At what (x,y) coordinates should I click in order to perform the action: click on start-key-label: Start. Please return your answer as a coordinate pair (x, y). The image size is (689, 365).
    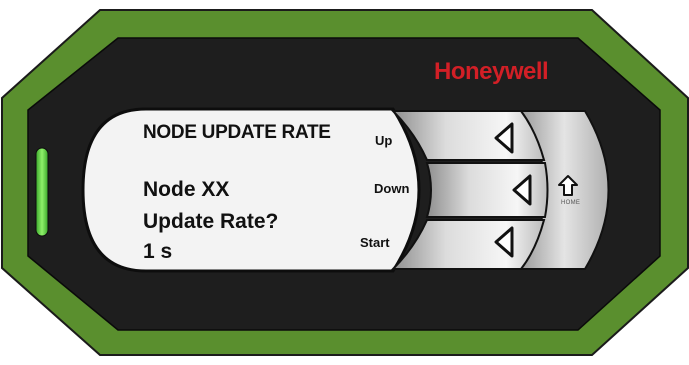
    Looking at the image, I should click on (375, 242).